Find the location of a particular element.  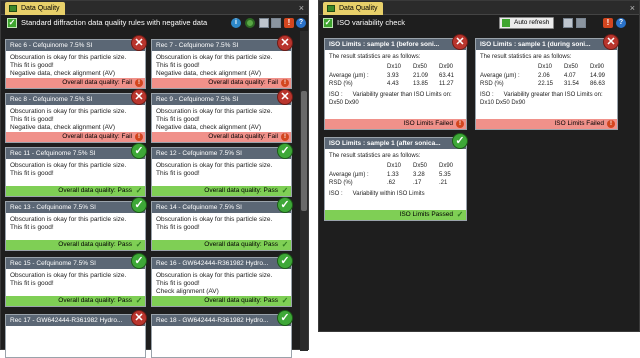

stats-column-header: Dx10 is located at coordinates (394, 67).